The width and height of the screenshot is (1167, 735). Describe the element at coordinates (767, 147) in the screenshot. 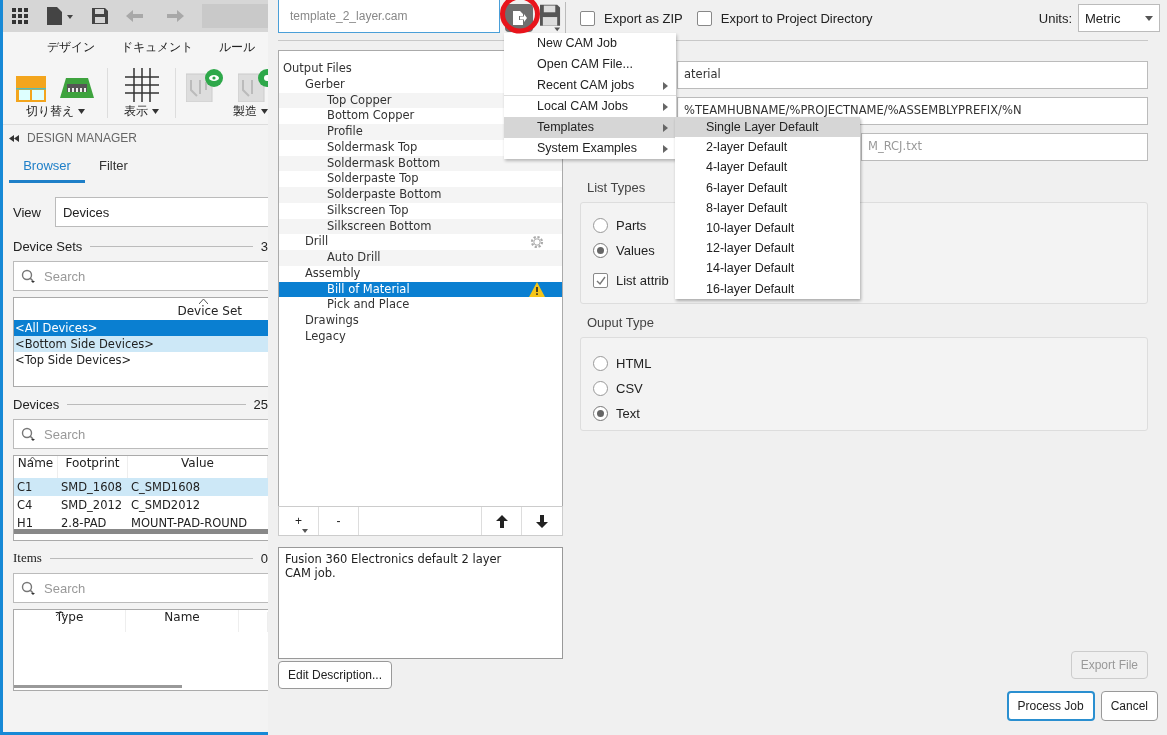

I see `menu-item: 2-layer Default` at that location.